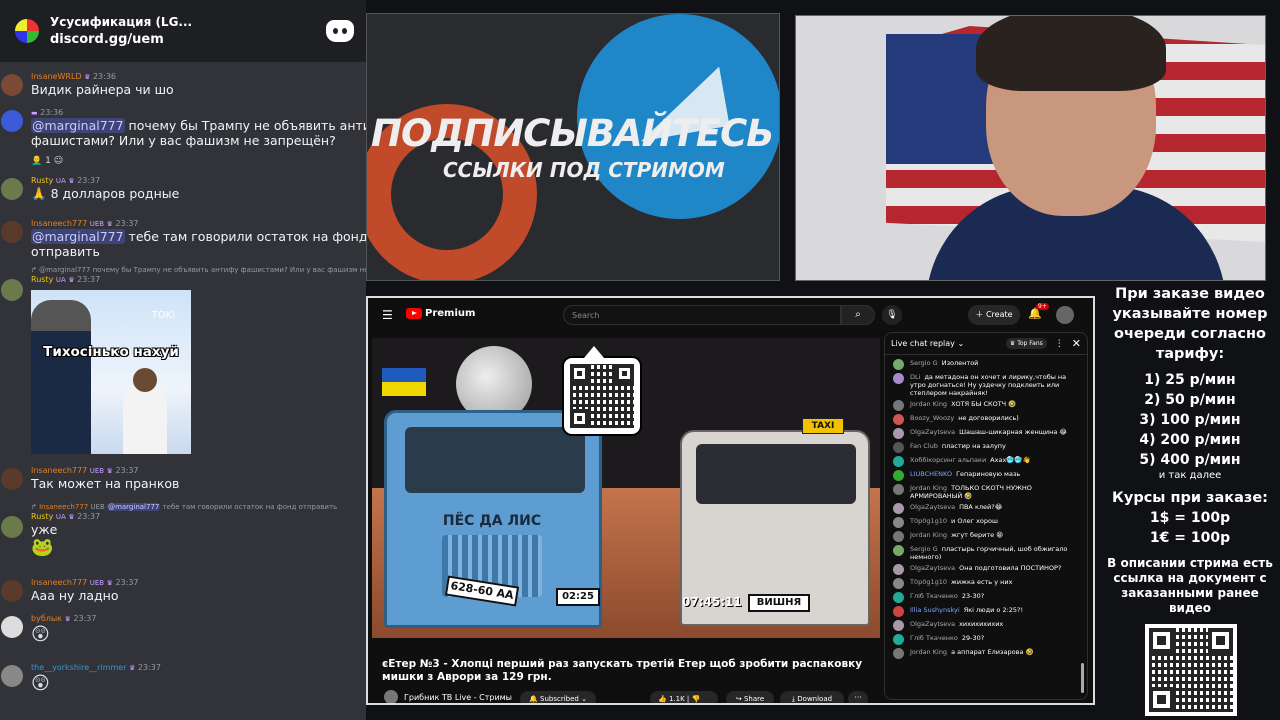 This screenshot has height=720, width=1280. What do you see at coordinates (414, 313) in the screenshot?
I see `youtube-play-icon` at bounding box center [414, 313].